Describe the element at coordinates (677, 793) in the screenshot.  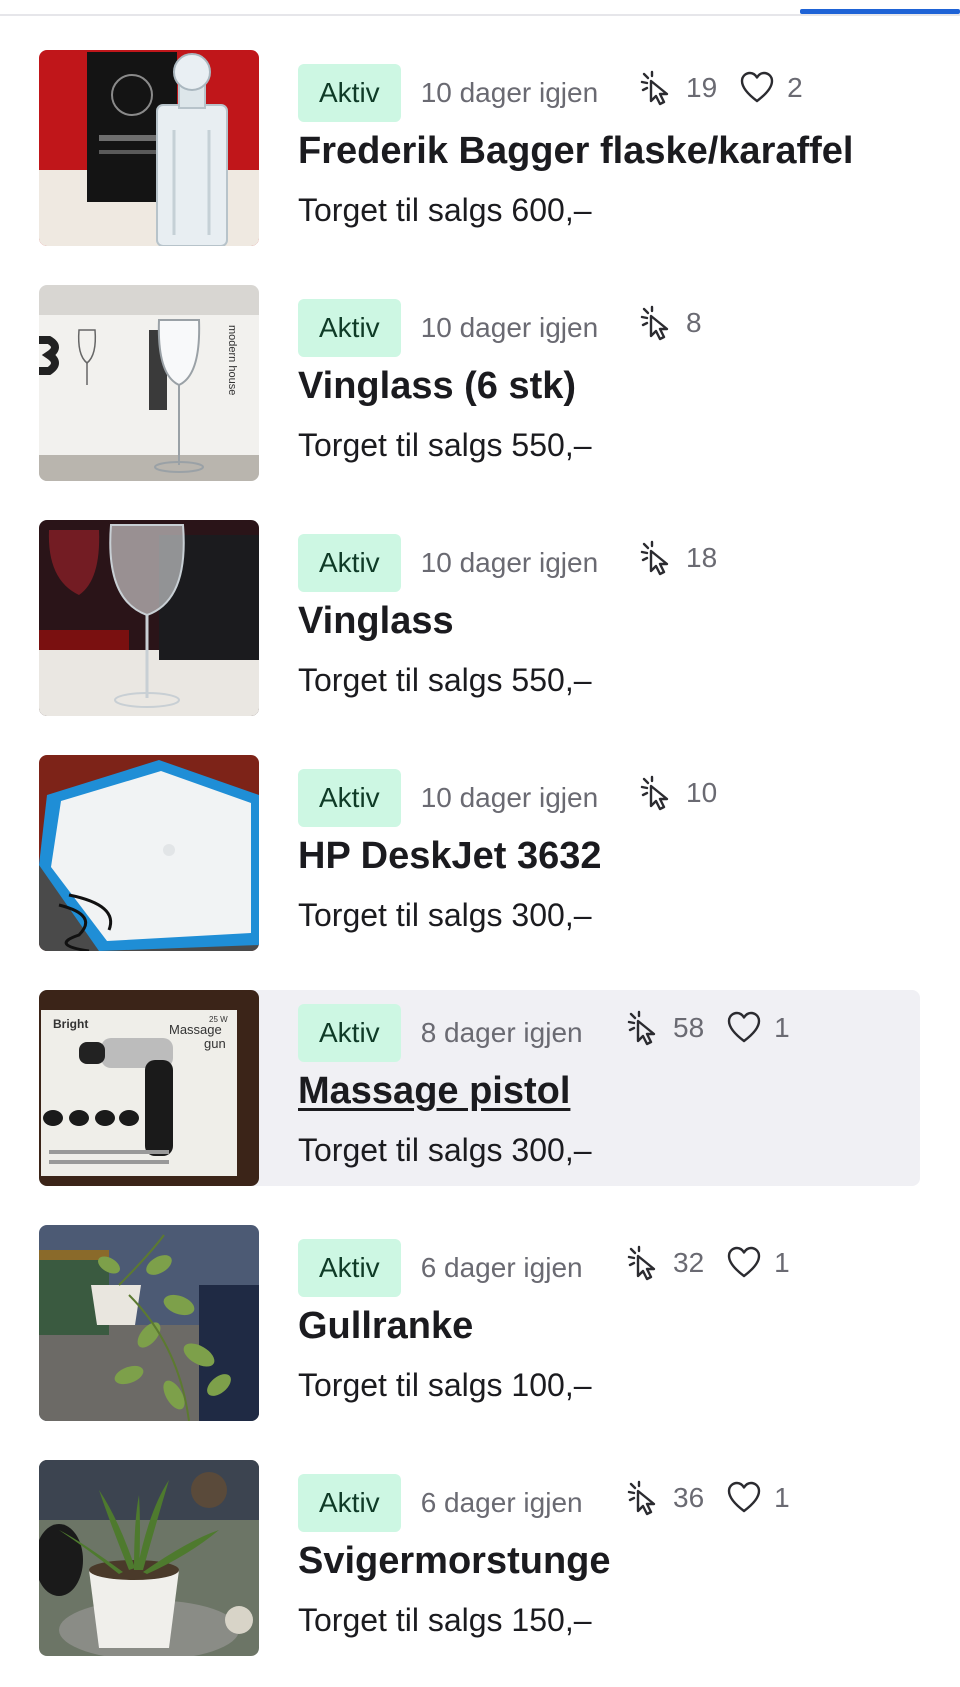
I see `clicks-stat: 10` at that location.